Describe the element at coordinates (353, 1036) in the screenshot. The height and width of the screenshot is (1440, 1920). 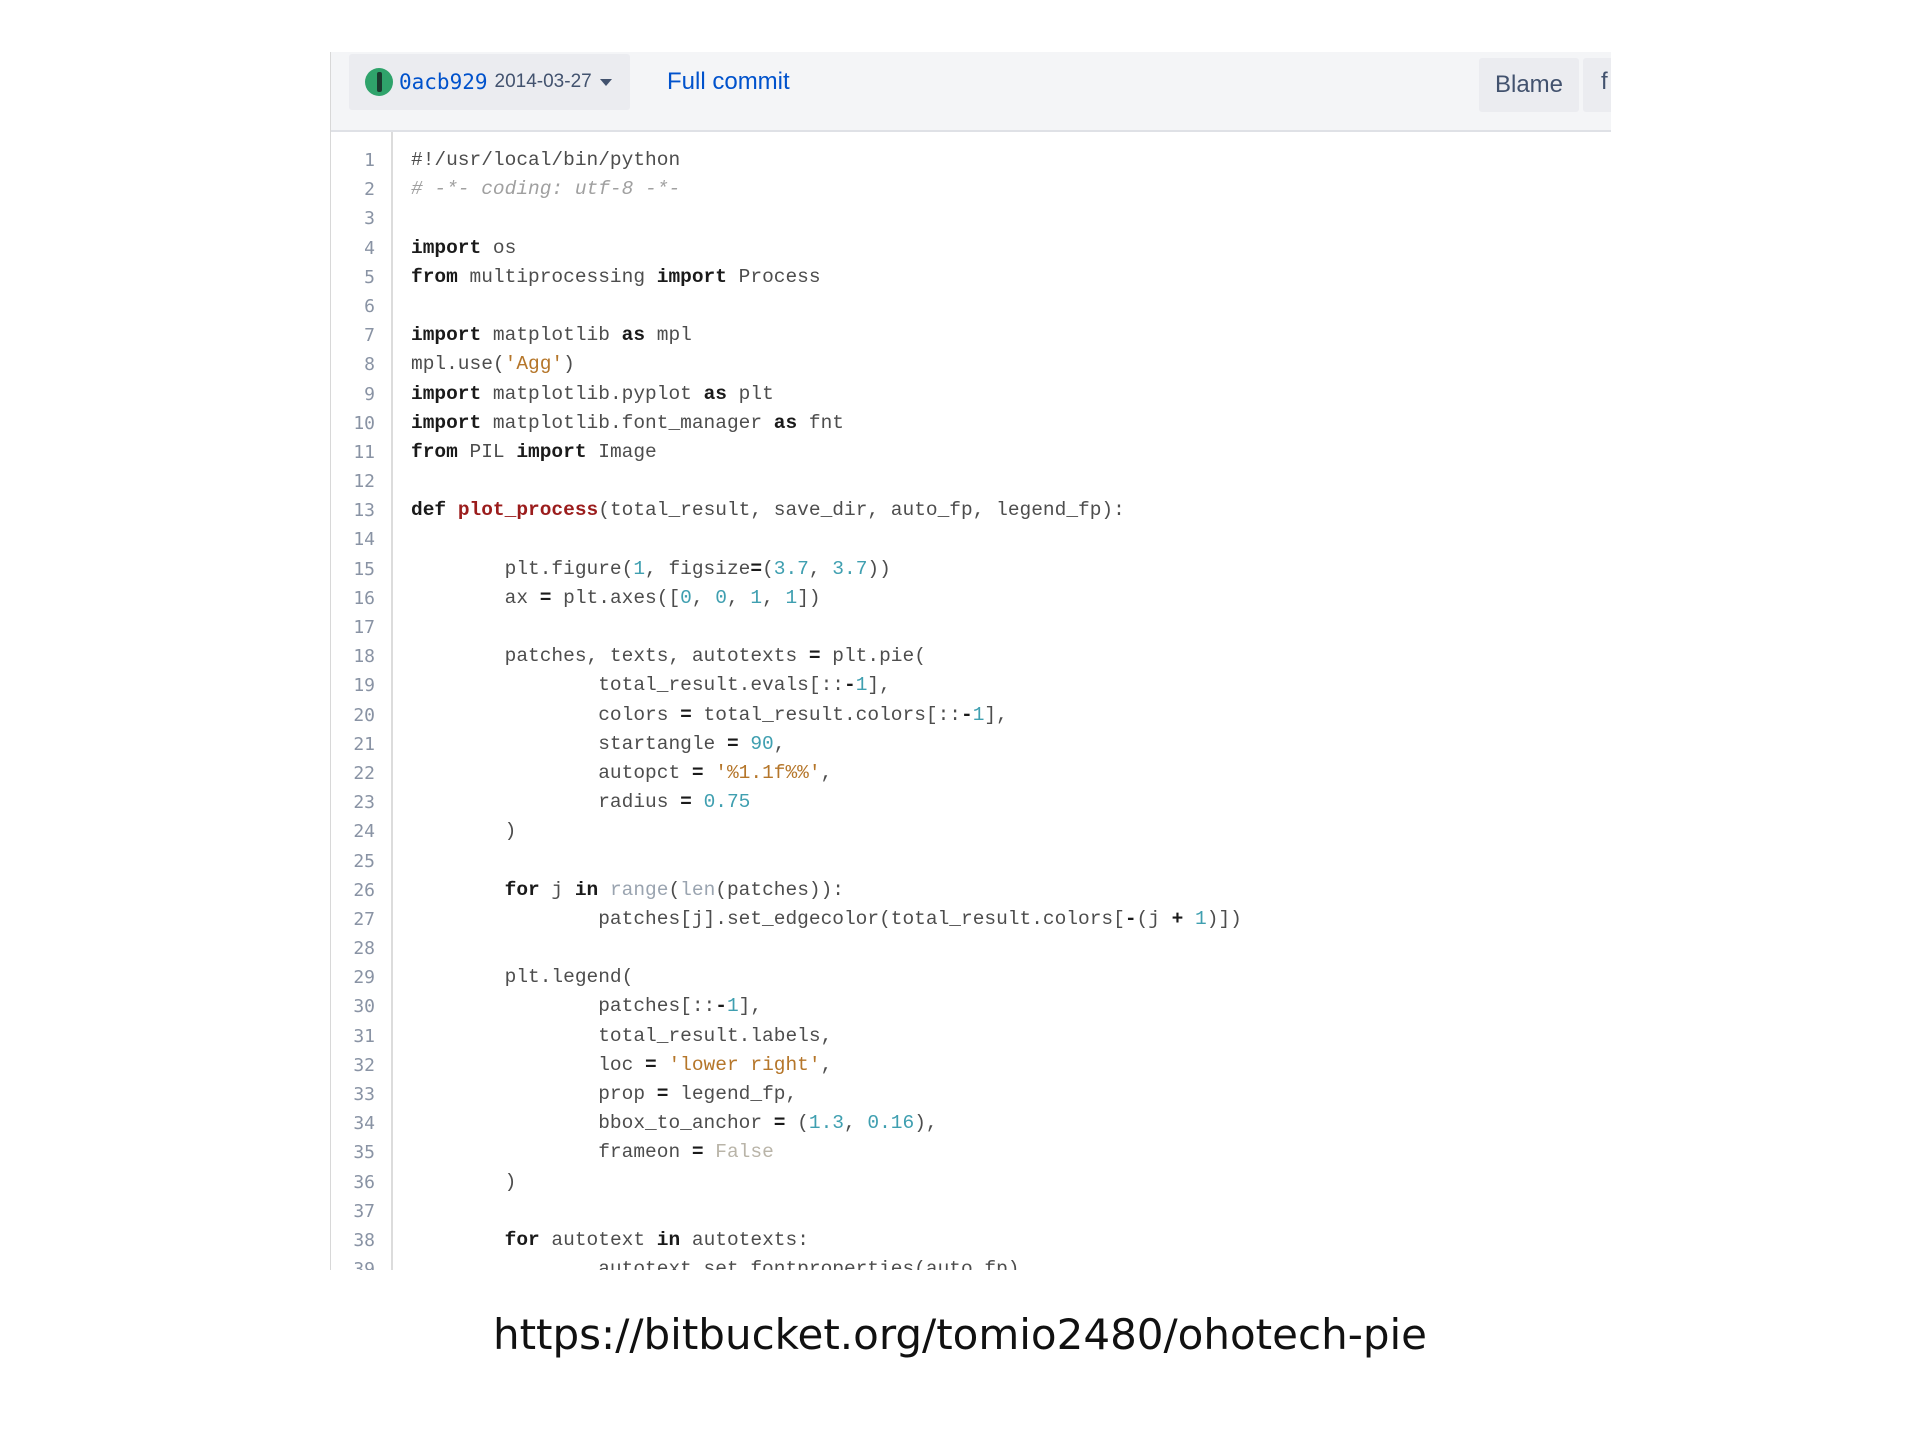
I see `line-number: 31` at that location.